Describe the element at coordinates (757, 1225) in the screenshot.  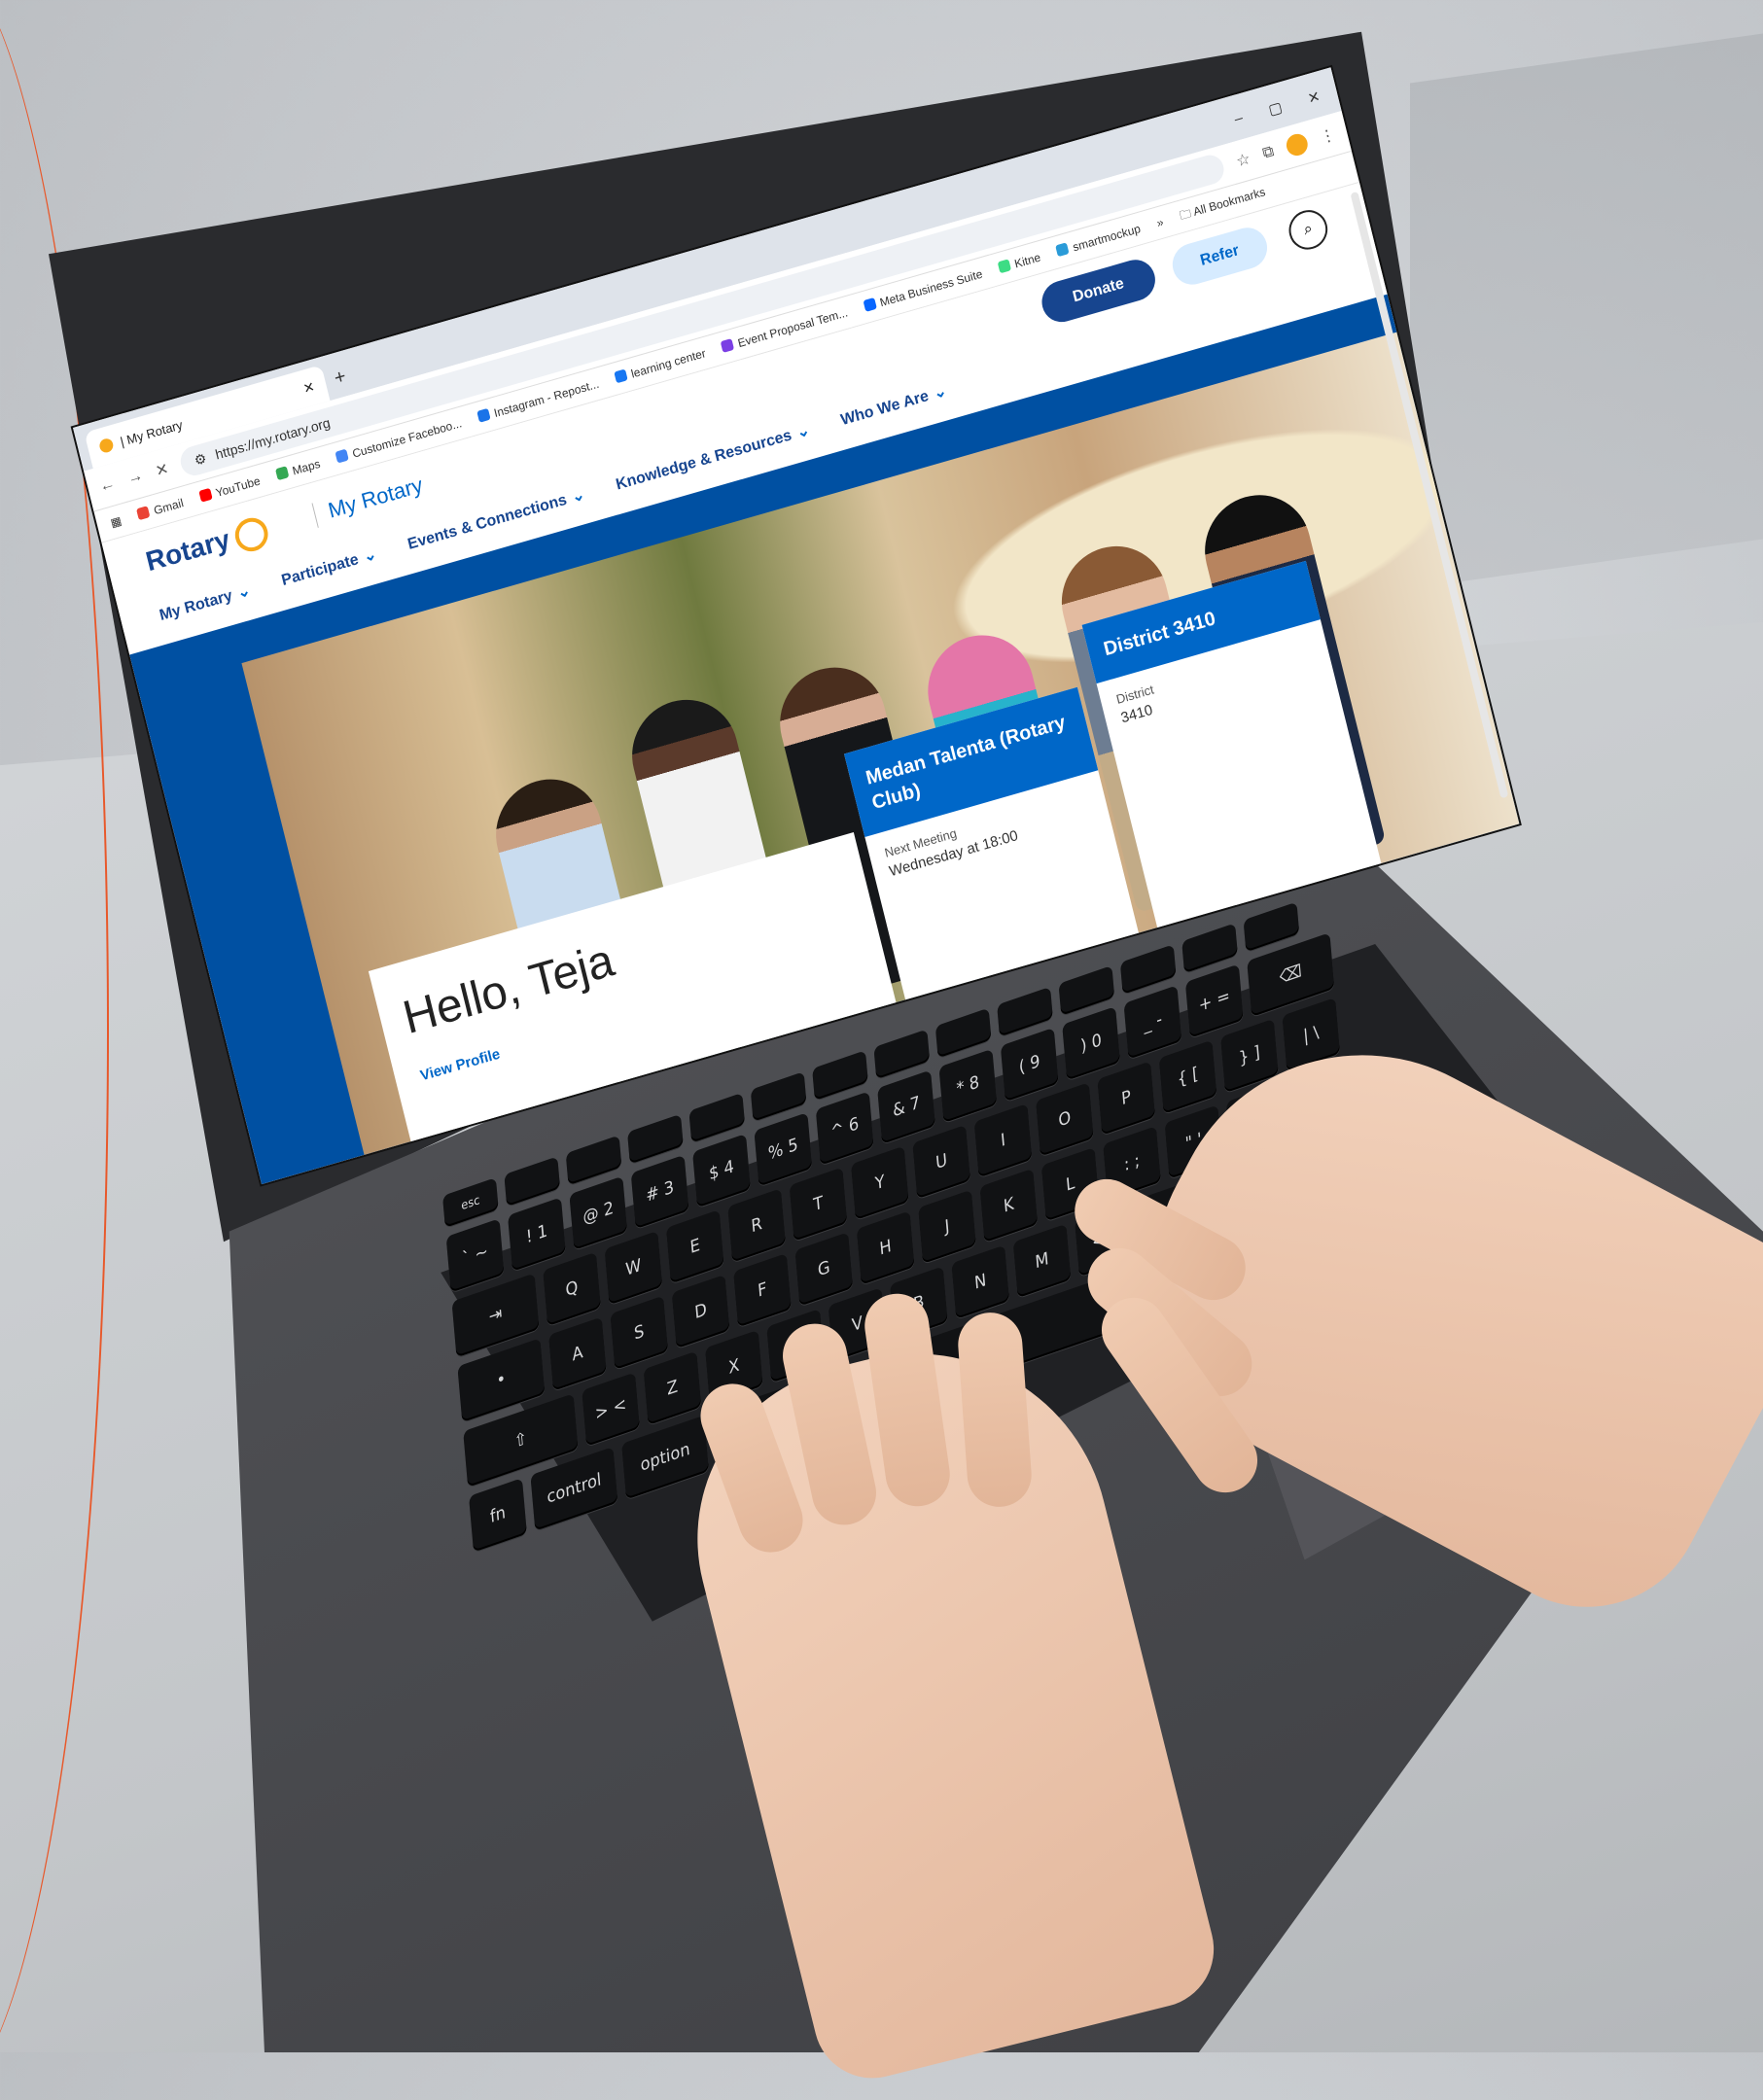
I see `keyboard-key: R` at that location.